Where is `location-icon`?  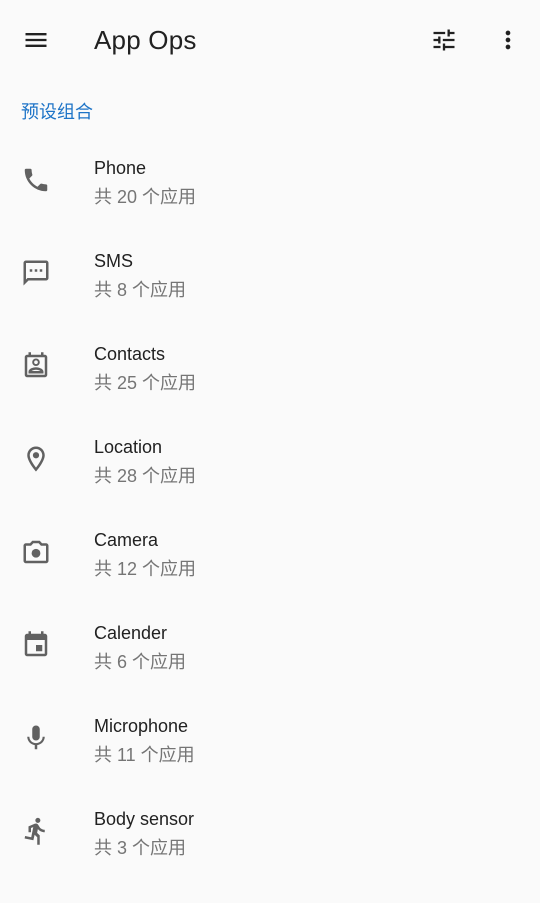
location-icon is located at coordinates (36, 459).